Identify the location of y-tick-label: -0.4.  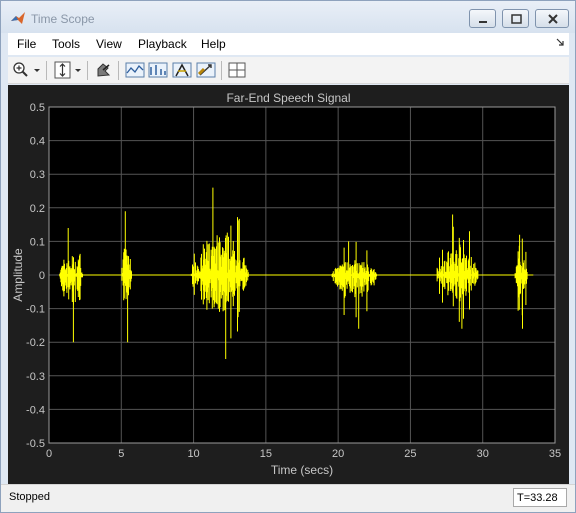
(35, 410).